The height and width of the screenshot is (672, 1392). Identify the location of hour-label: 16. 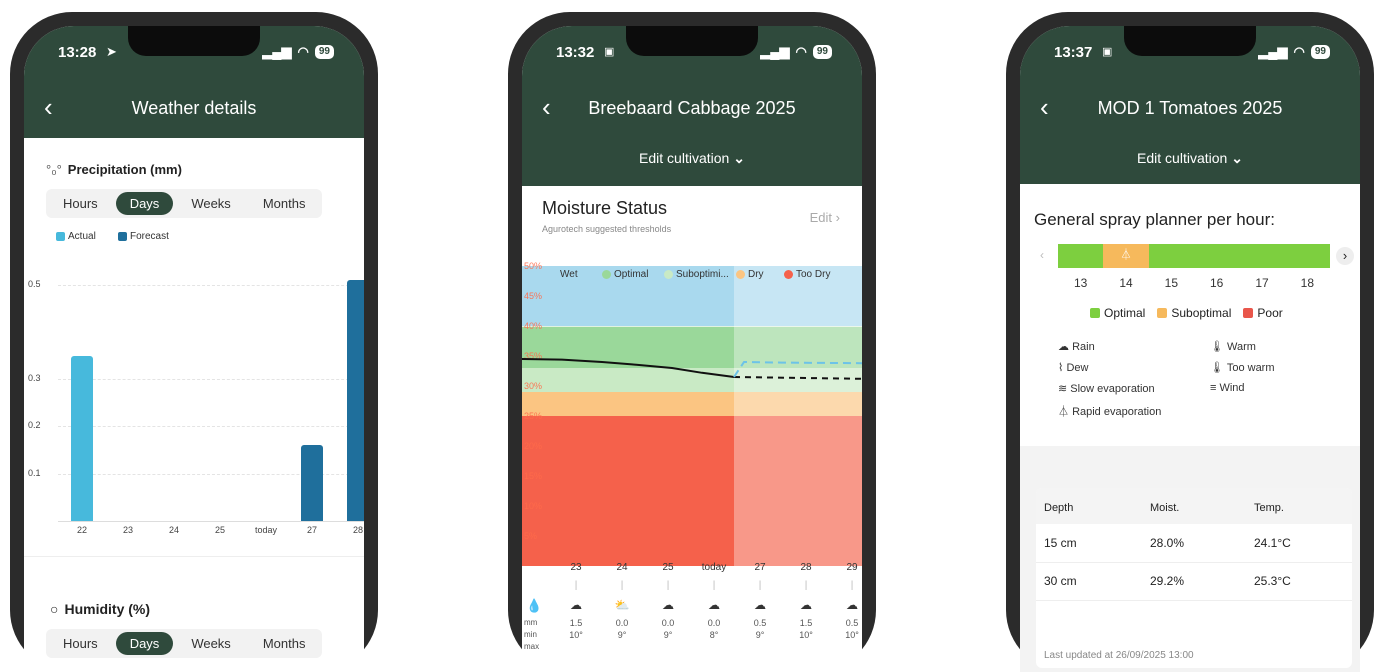
(1216, 283).